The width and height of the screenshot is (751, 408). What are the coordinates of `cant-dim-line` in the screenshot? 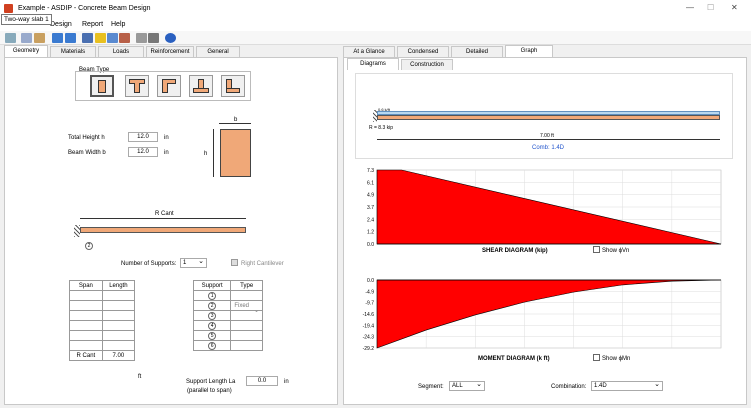 It's located at (163, 218).